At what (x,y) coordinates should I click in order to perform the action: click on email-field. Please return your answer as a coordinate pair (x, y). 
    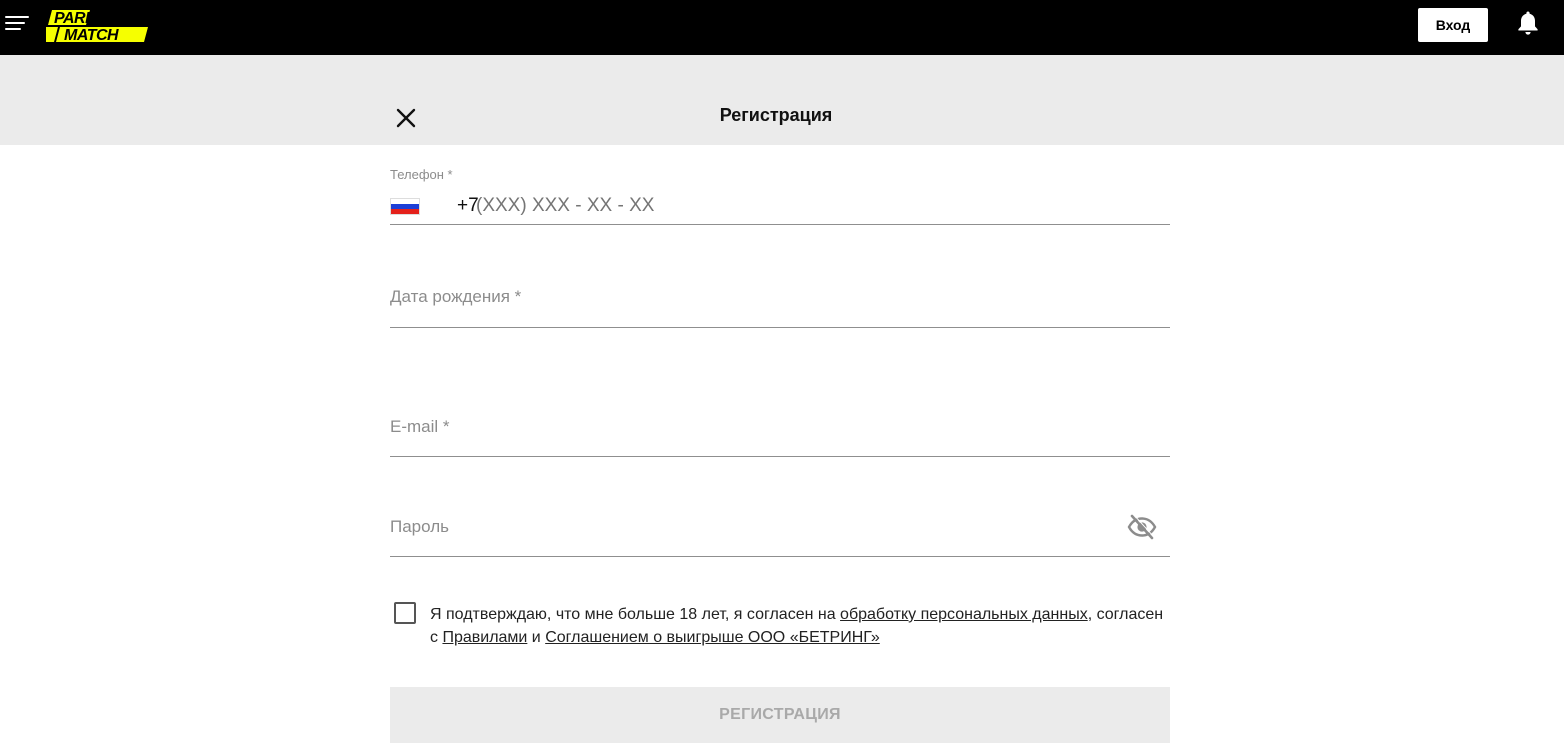
    Looking at the image, I should click on (750, 427).